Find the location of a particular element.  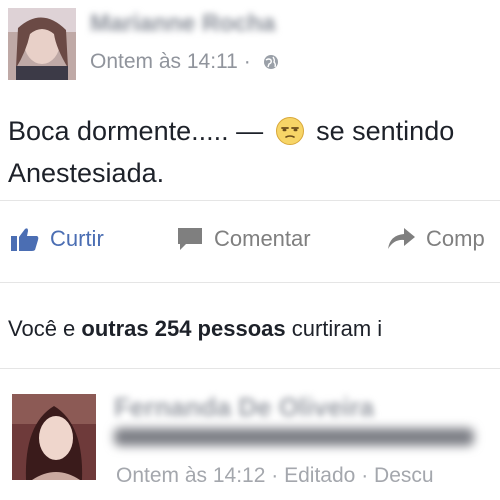

divider-top is located at coordinates (250, 200).